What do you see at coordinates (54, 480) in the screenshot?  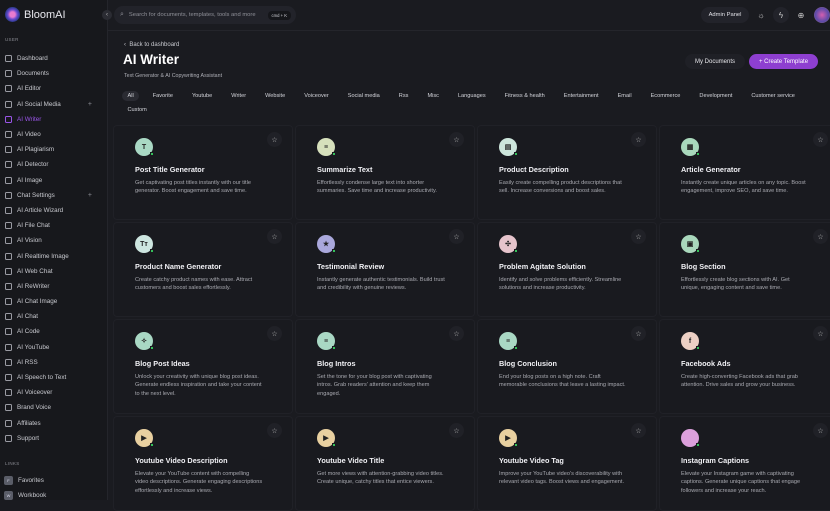 I see `link-favorites: F Favorites` at bounding box center [54, 480].